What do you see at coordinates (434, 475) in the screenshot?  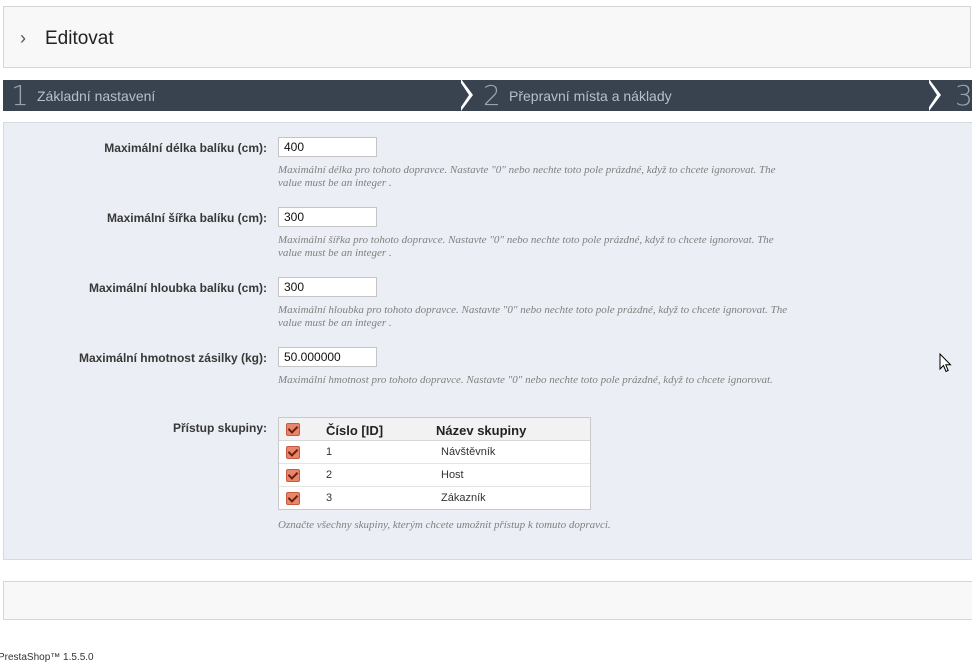 I see `table-row: 2 Host` at bounding box center [434, 475].